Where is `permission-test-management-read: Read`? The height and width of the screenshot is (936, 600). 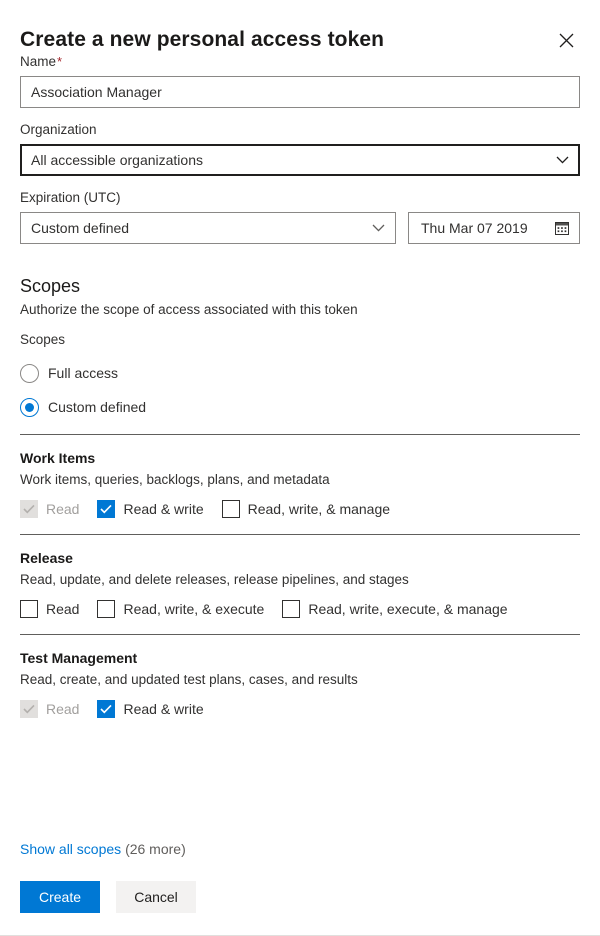
permission-test-management-read: Read is located at coordinates (49, 709).